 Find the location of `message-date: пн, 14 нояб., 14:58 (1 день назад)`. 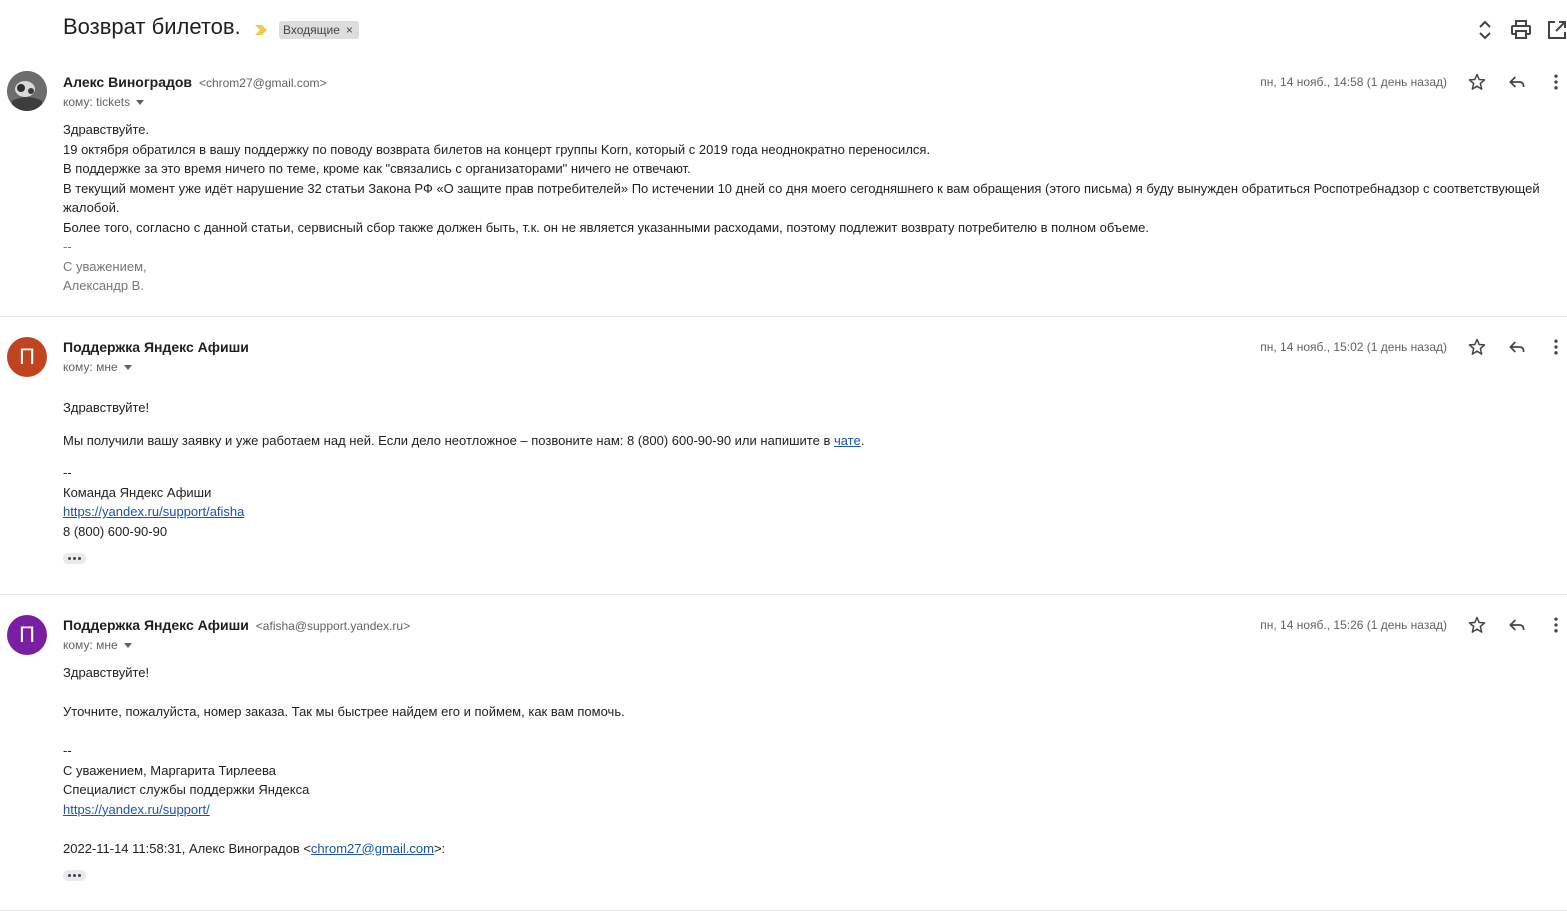

message-date: пн, 14 нояб., 14:58 (1 день назад) is located at coordinates (1353, 82).